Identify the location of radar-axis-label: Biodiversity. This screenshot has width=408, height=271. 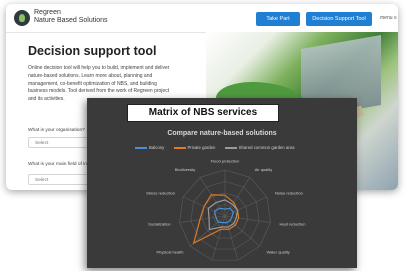
(185, 169).